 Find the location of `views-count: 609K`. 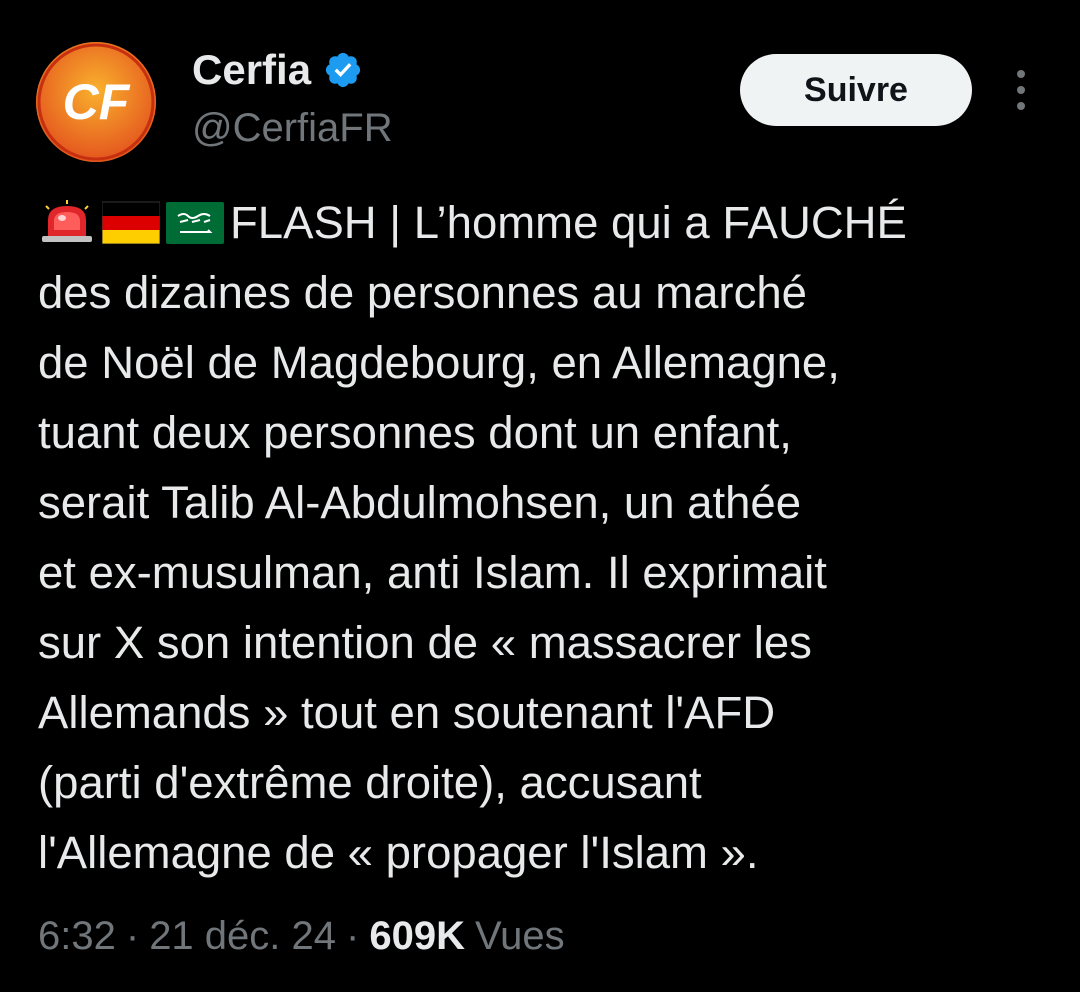

views-count: 609K is located at coordinates (417, 935).